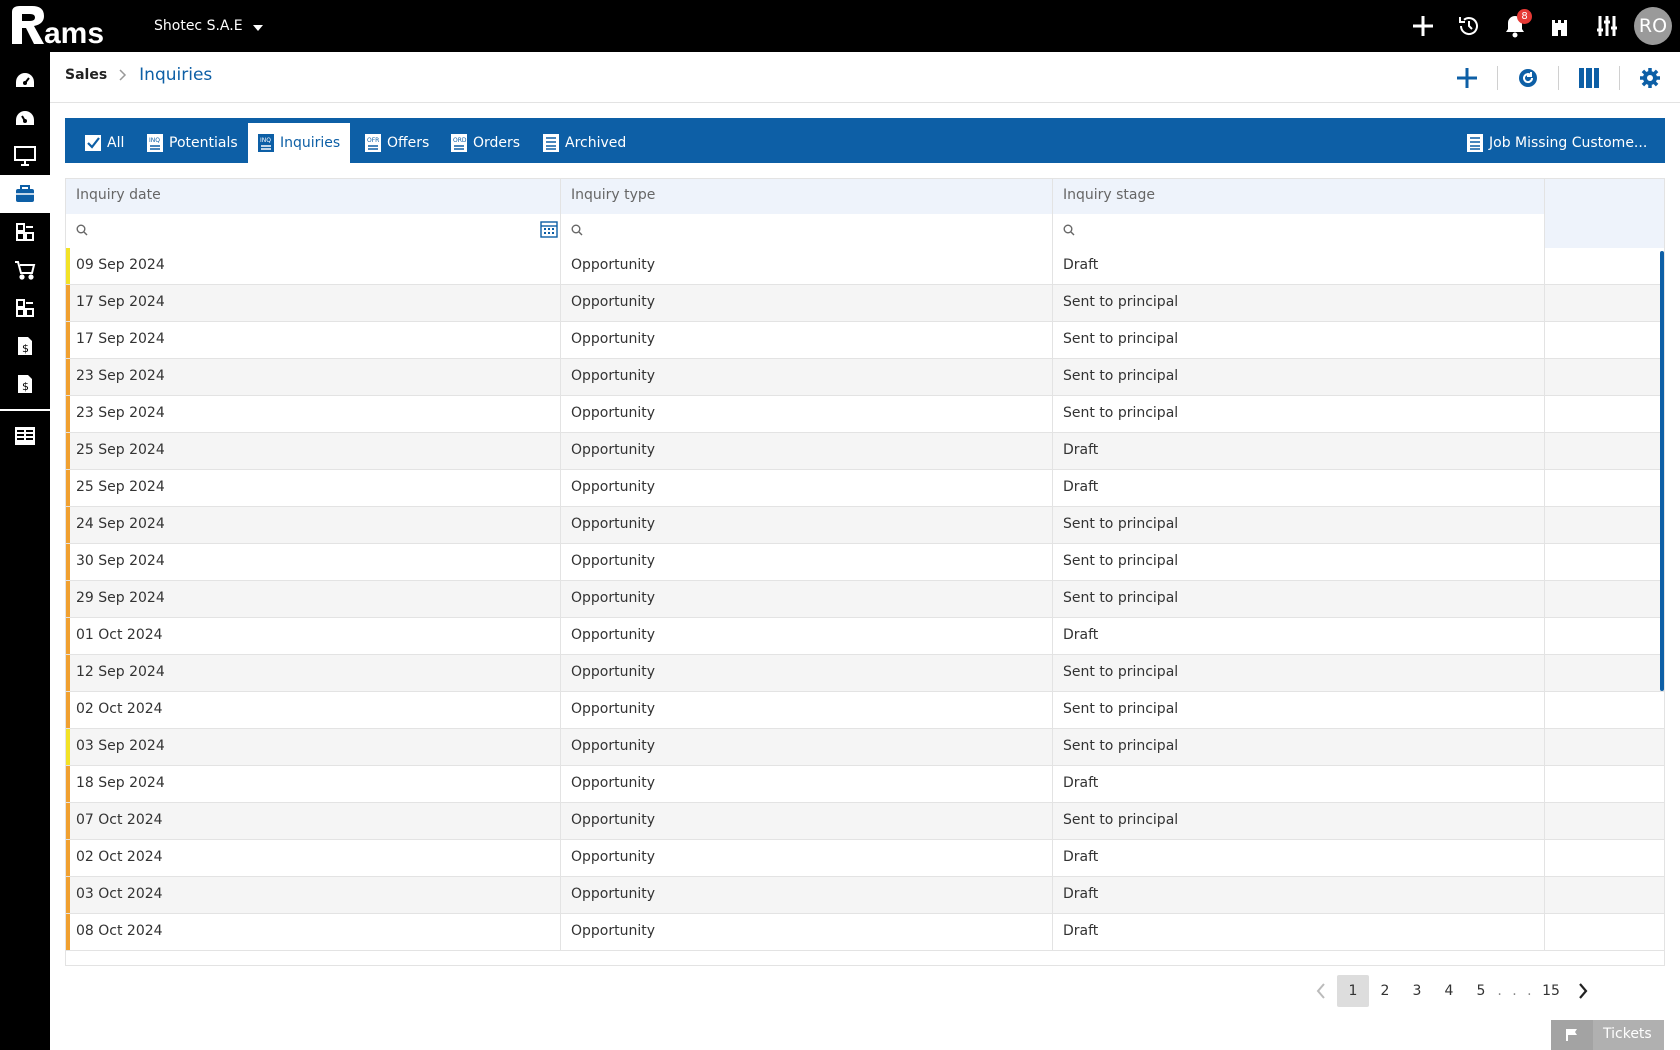 The image size is (1680, 1050). Describe the element at coordinates (840, 26) in the screenshot. I see `top-bar: ams Shotec S.A.E 8 RO` at that location.